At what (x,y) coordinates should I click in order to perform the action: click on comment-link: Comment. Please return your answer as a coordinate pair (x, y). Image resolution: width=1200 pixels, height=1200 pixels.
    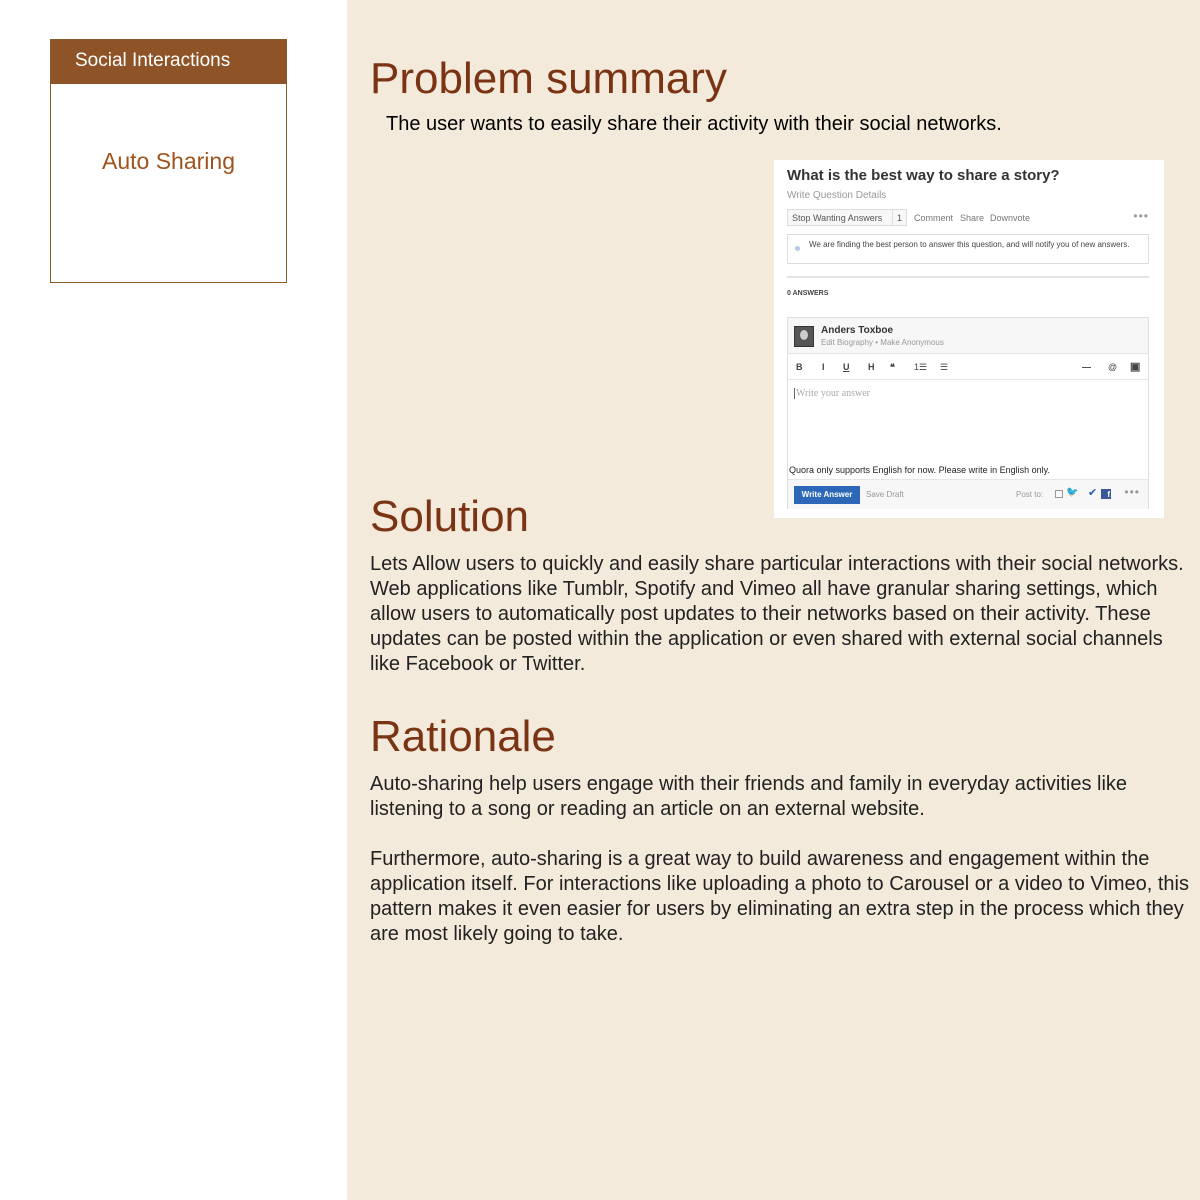
    Looking at the image, I should click on (933, 218).